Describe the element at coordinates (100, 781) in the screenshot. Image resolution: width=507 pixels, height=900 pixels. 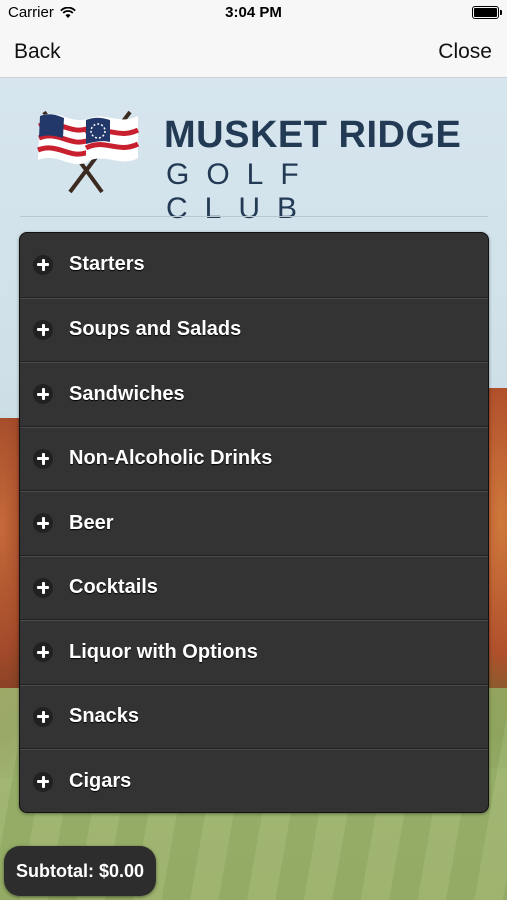
I see `menu-category-label: Cigars` at that location.